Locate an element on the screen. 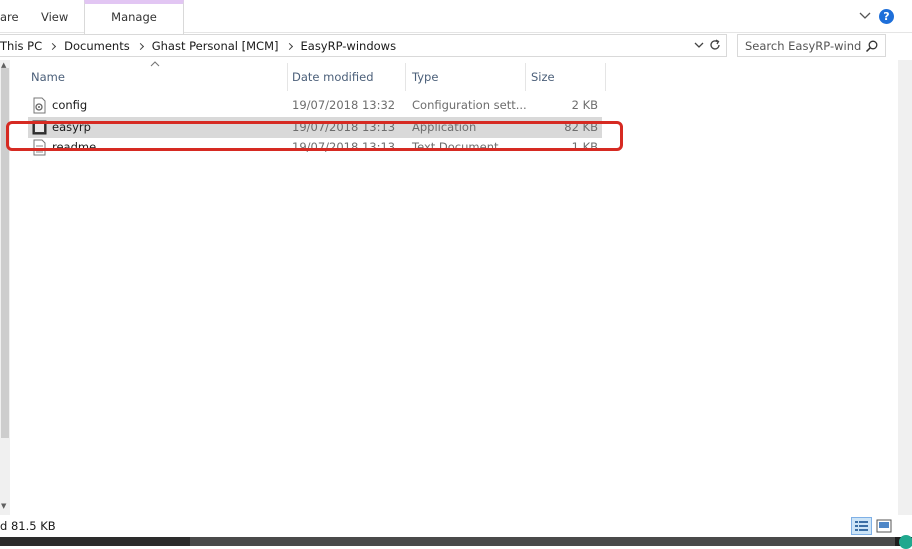 This screenshot has height=549, width=912. config-file-icon is located at coordinates (39, 105).